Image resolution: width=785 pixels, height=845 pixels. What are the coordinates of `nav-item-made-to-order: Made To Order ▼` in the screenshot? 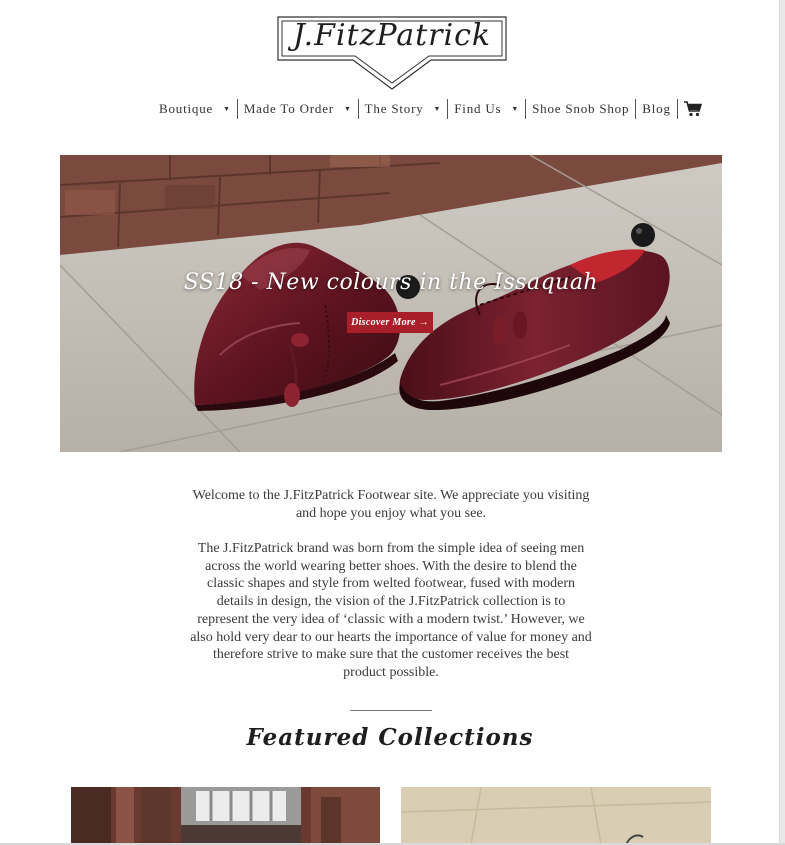 It's located at (298, 109).